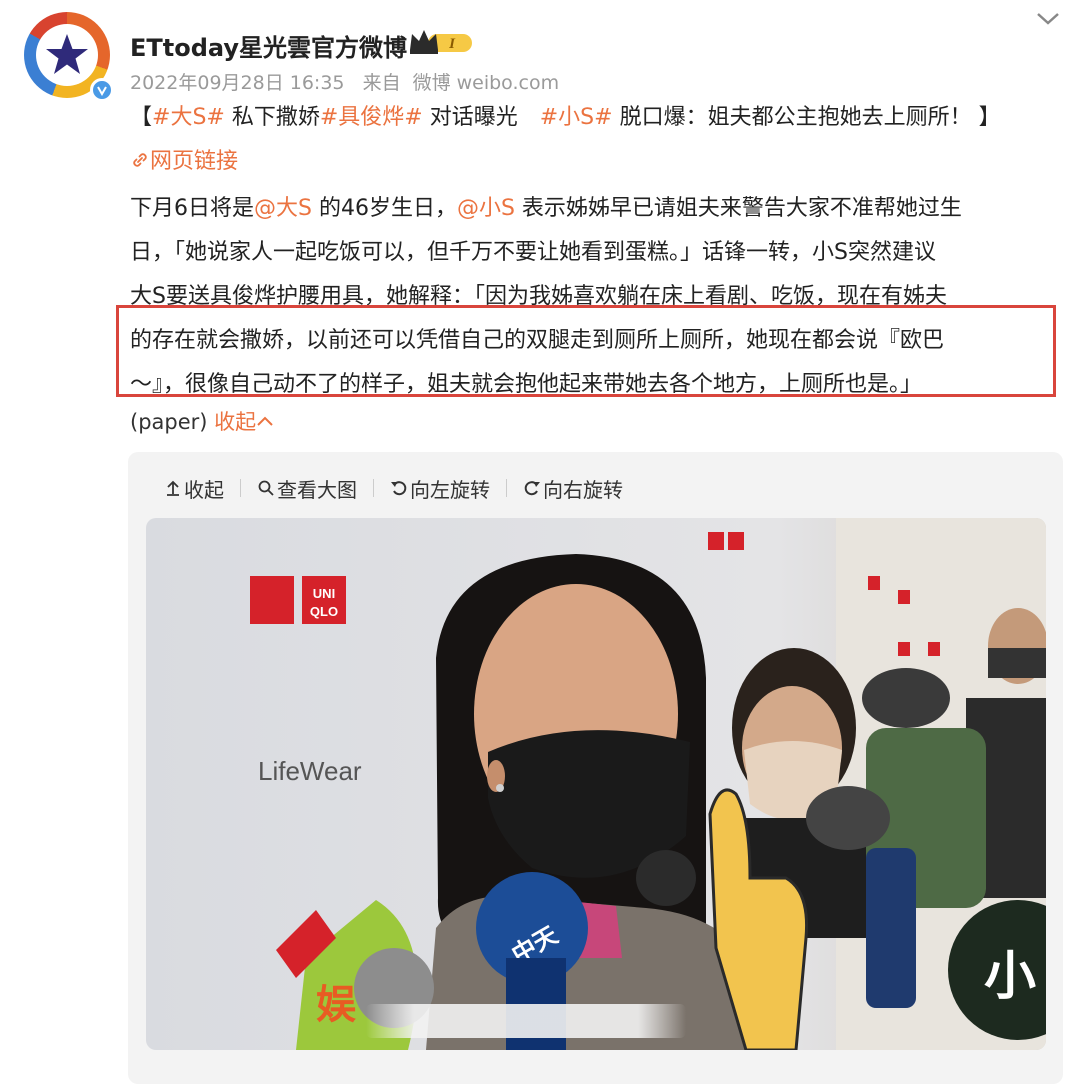 The height and width of the screenshot is (1088, 1080). What do you see at coordinates (268, 45) in the screenshot?
I see `author-name: ETtoday星光雲官方微博` at bounding box center [268, 45].